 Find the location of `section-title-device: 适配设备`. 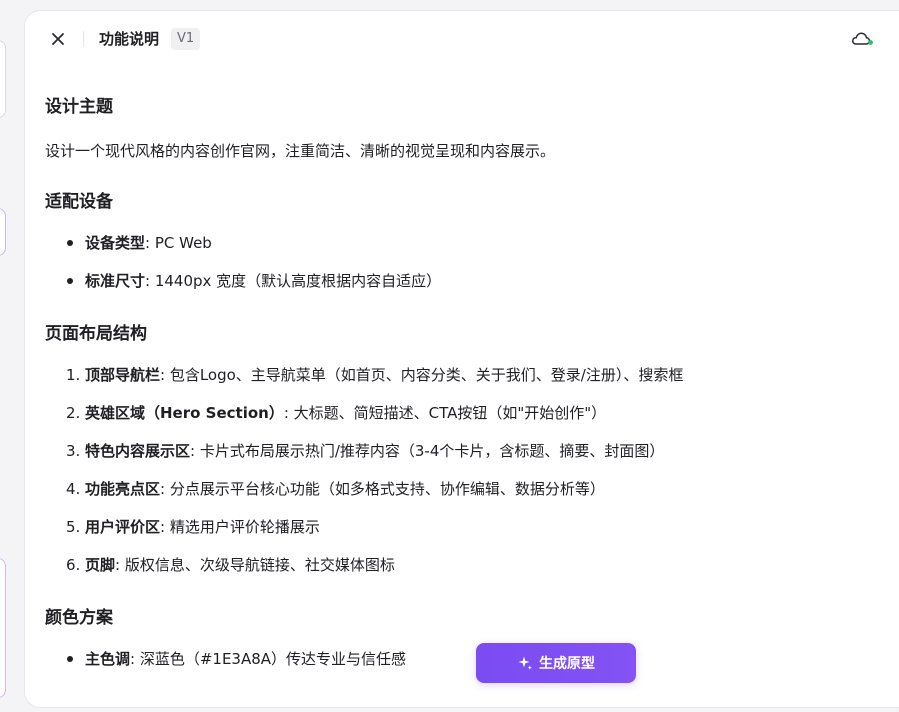

section-title-device: 适配设备 is located at coordinates (79, 202).